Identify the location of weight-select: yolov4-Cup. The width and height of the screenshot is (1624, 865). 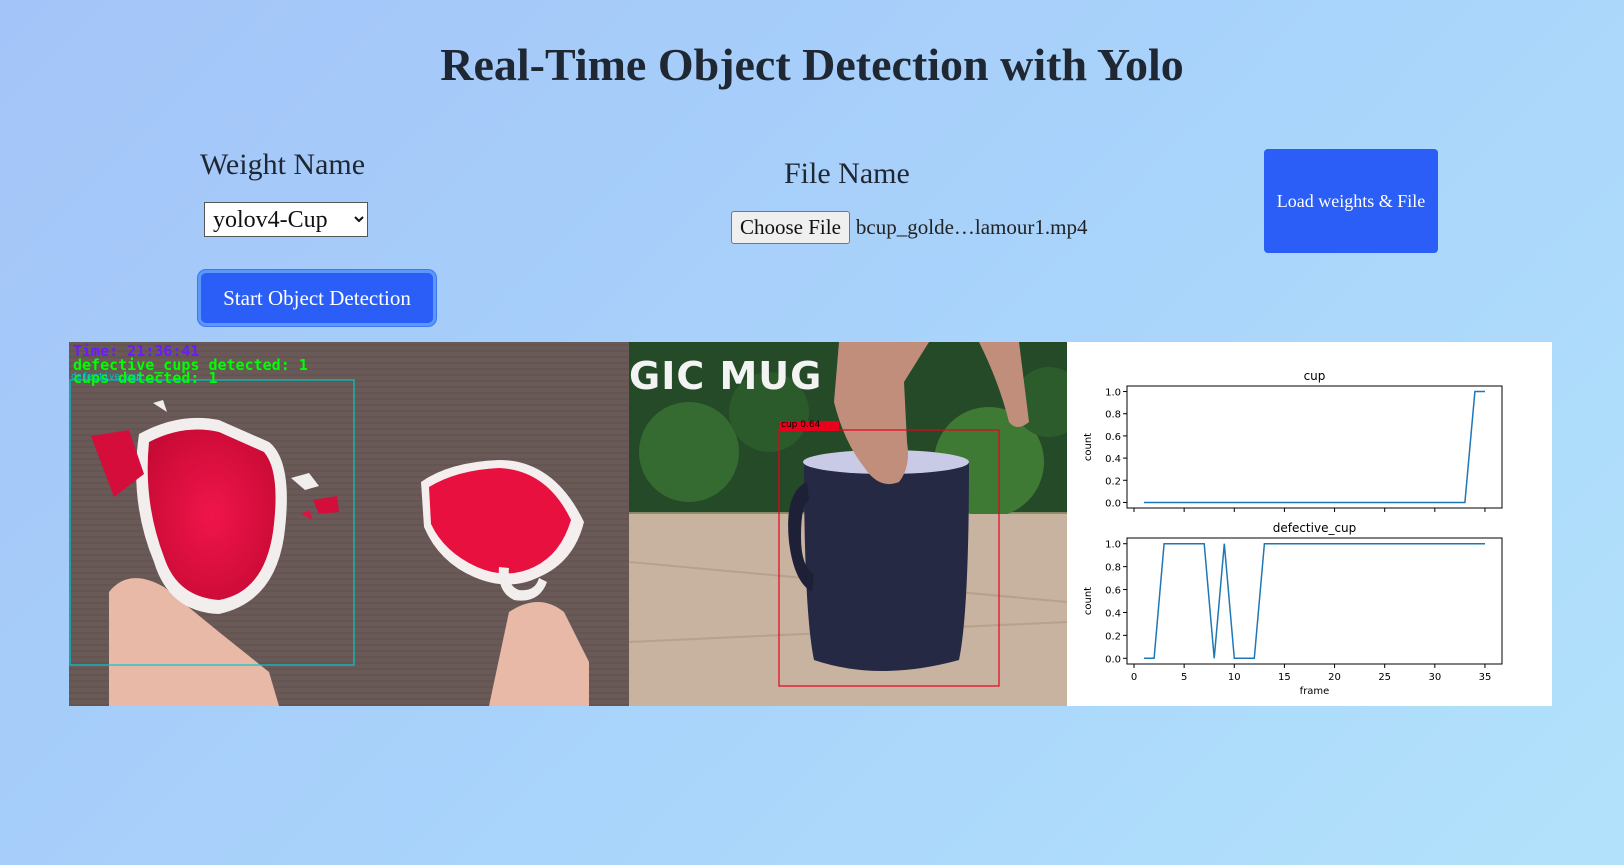
(286, 219).